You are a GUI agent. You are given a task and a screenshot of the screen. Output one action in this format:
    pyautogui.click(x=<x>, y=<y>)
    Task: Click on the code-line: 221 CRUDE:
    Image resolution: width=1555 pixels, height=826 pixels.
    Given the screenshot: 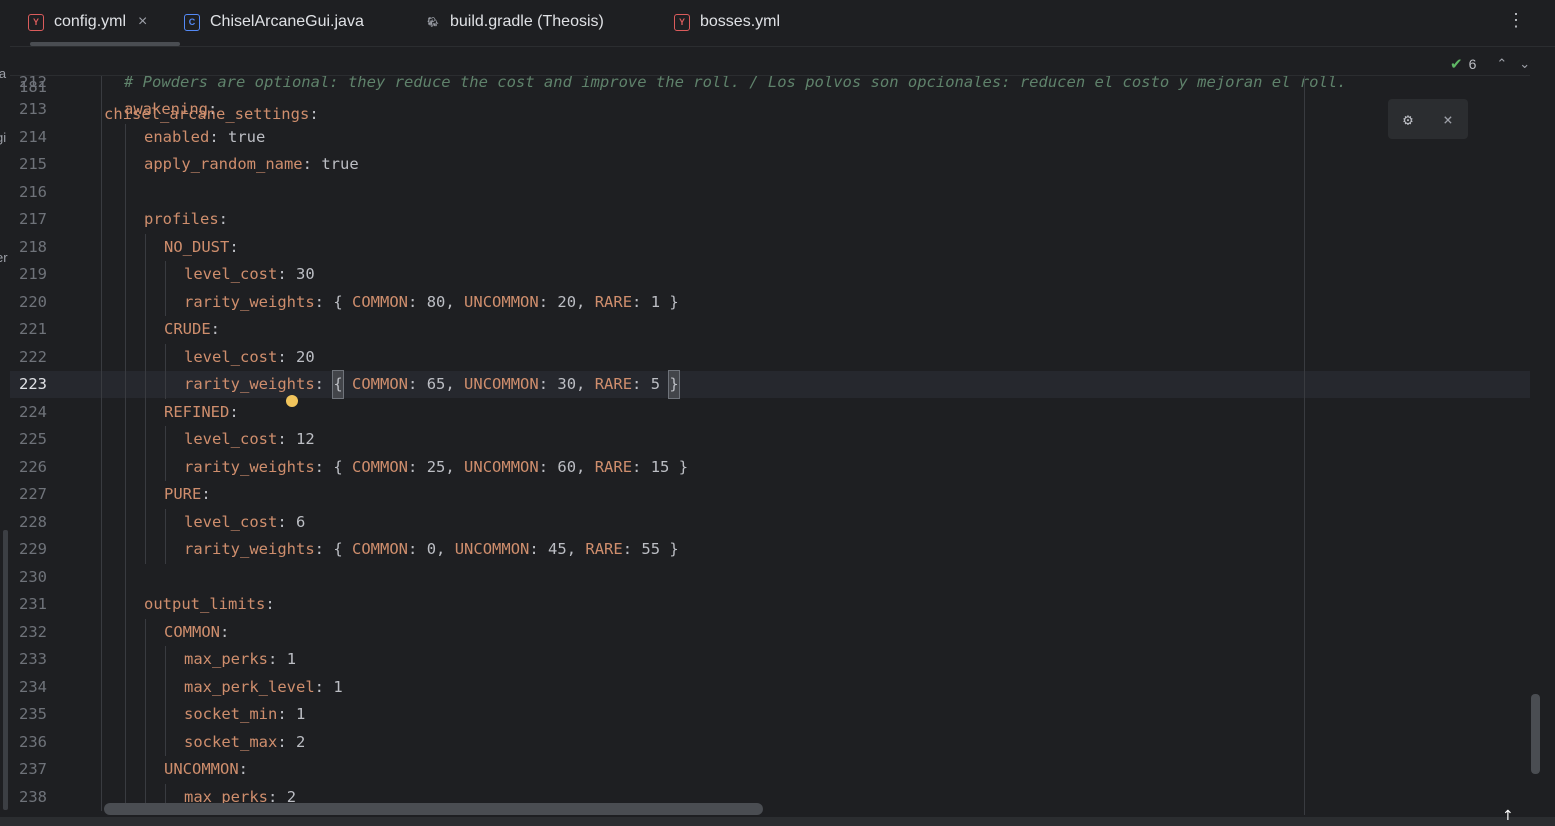 What is the action you would take?
    pyautogui.click(x=770, y=330)
    